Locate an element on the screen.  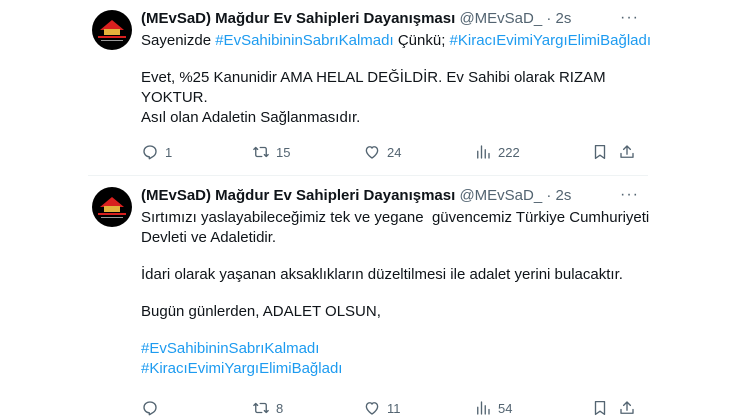
reply-button is located at coordinates (153, 408).